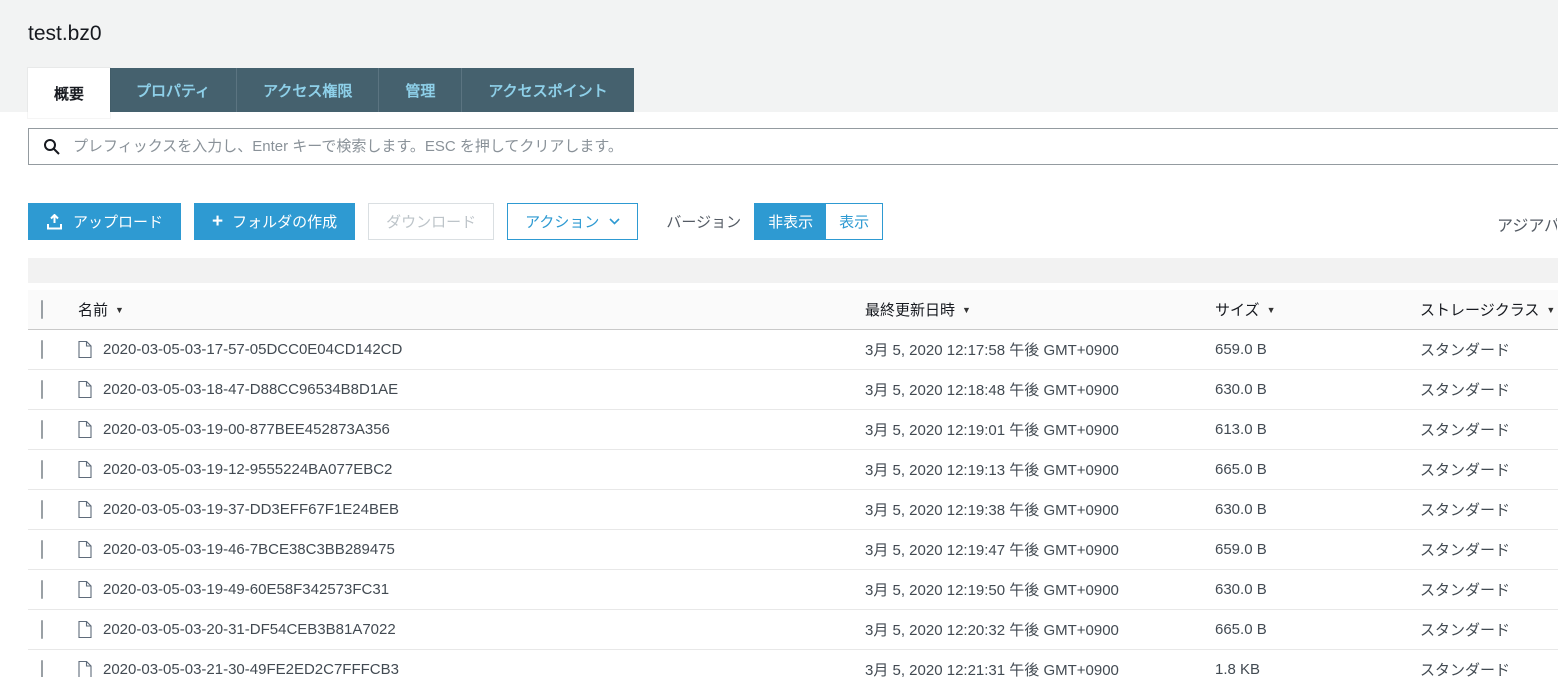 The height and width of the screenshot is (677, 1558). What do you see at coordinates (249, 549) in the screenshot?
I see `object-name-link: 2020-03-05-03-19-46-7BCE38C3BB289475` at bounding box center [249, 549].